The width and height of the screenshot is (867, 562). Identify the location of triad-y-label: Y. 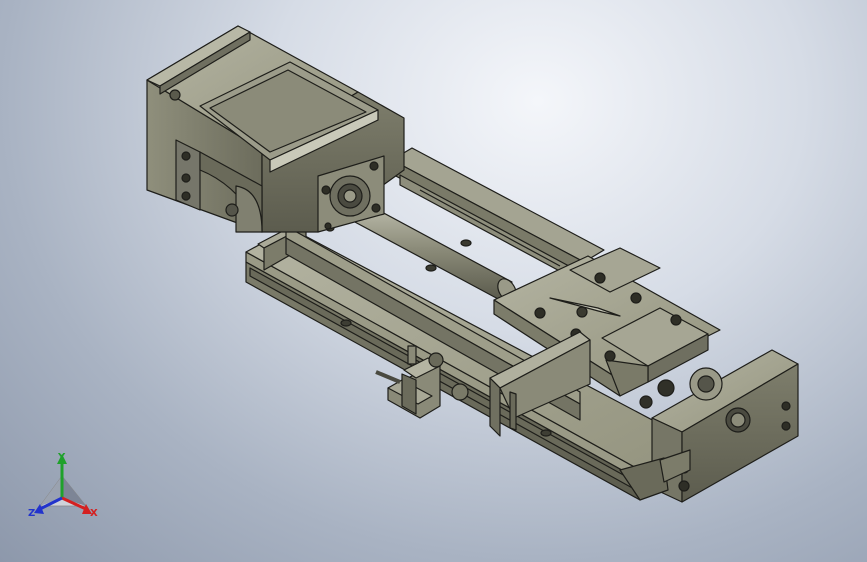
(61, 457).